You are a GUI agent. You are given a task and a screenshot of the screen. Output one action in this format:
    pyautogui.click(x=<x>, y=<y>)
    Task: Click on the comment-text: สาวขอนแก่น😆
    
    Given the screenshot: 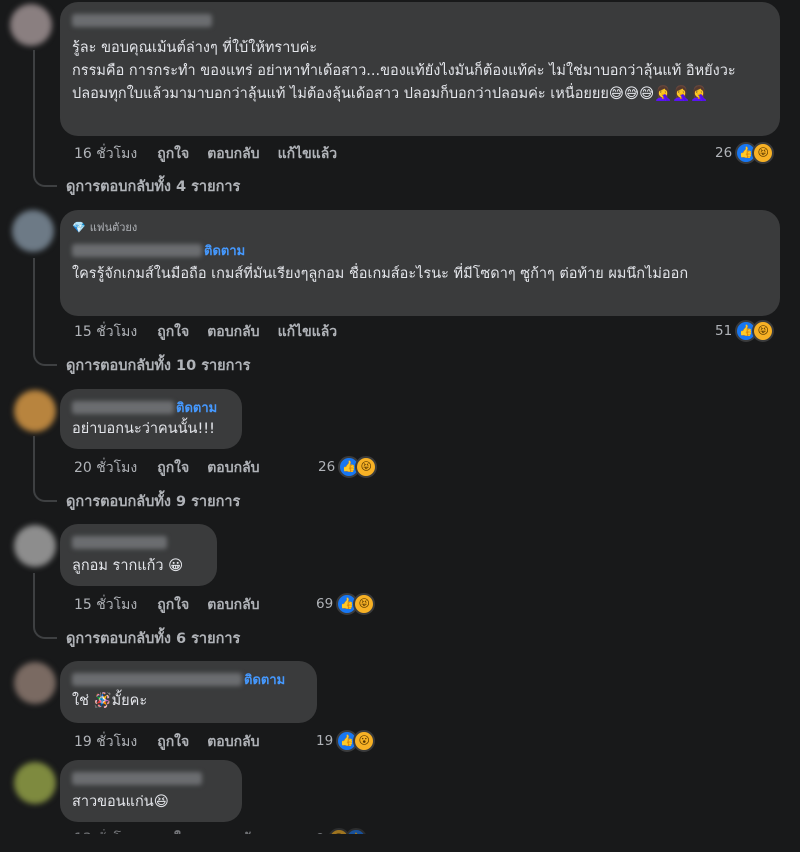 What is the action you would take?
    pyautogui.click(x=120, y=802)
    